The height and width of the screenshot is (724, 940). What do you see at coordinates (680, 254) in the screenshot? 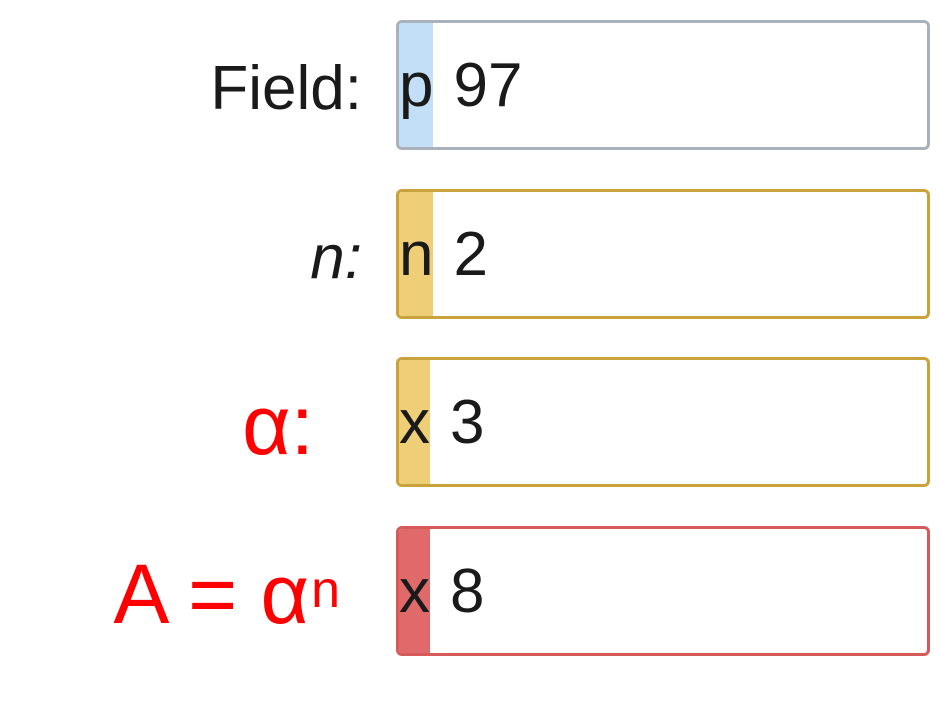
I see `n-input` at bounding box center [680, 254].